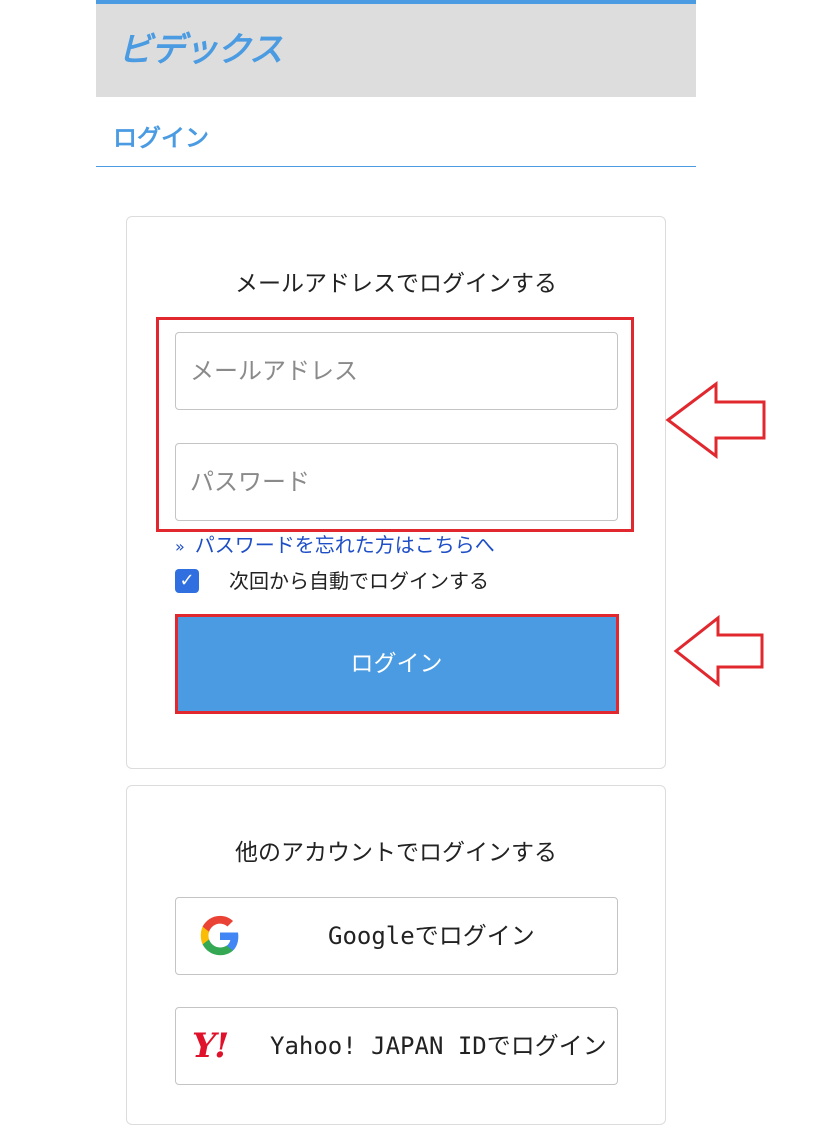 The image size is (834, 1125). Describe the element at coordinates (219, 935) in the screenshot. I see `google-icon` at that location.